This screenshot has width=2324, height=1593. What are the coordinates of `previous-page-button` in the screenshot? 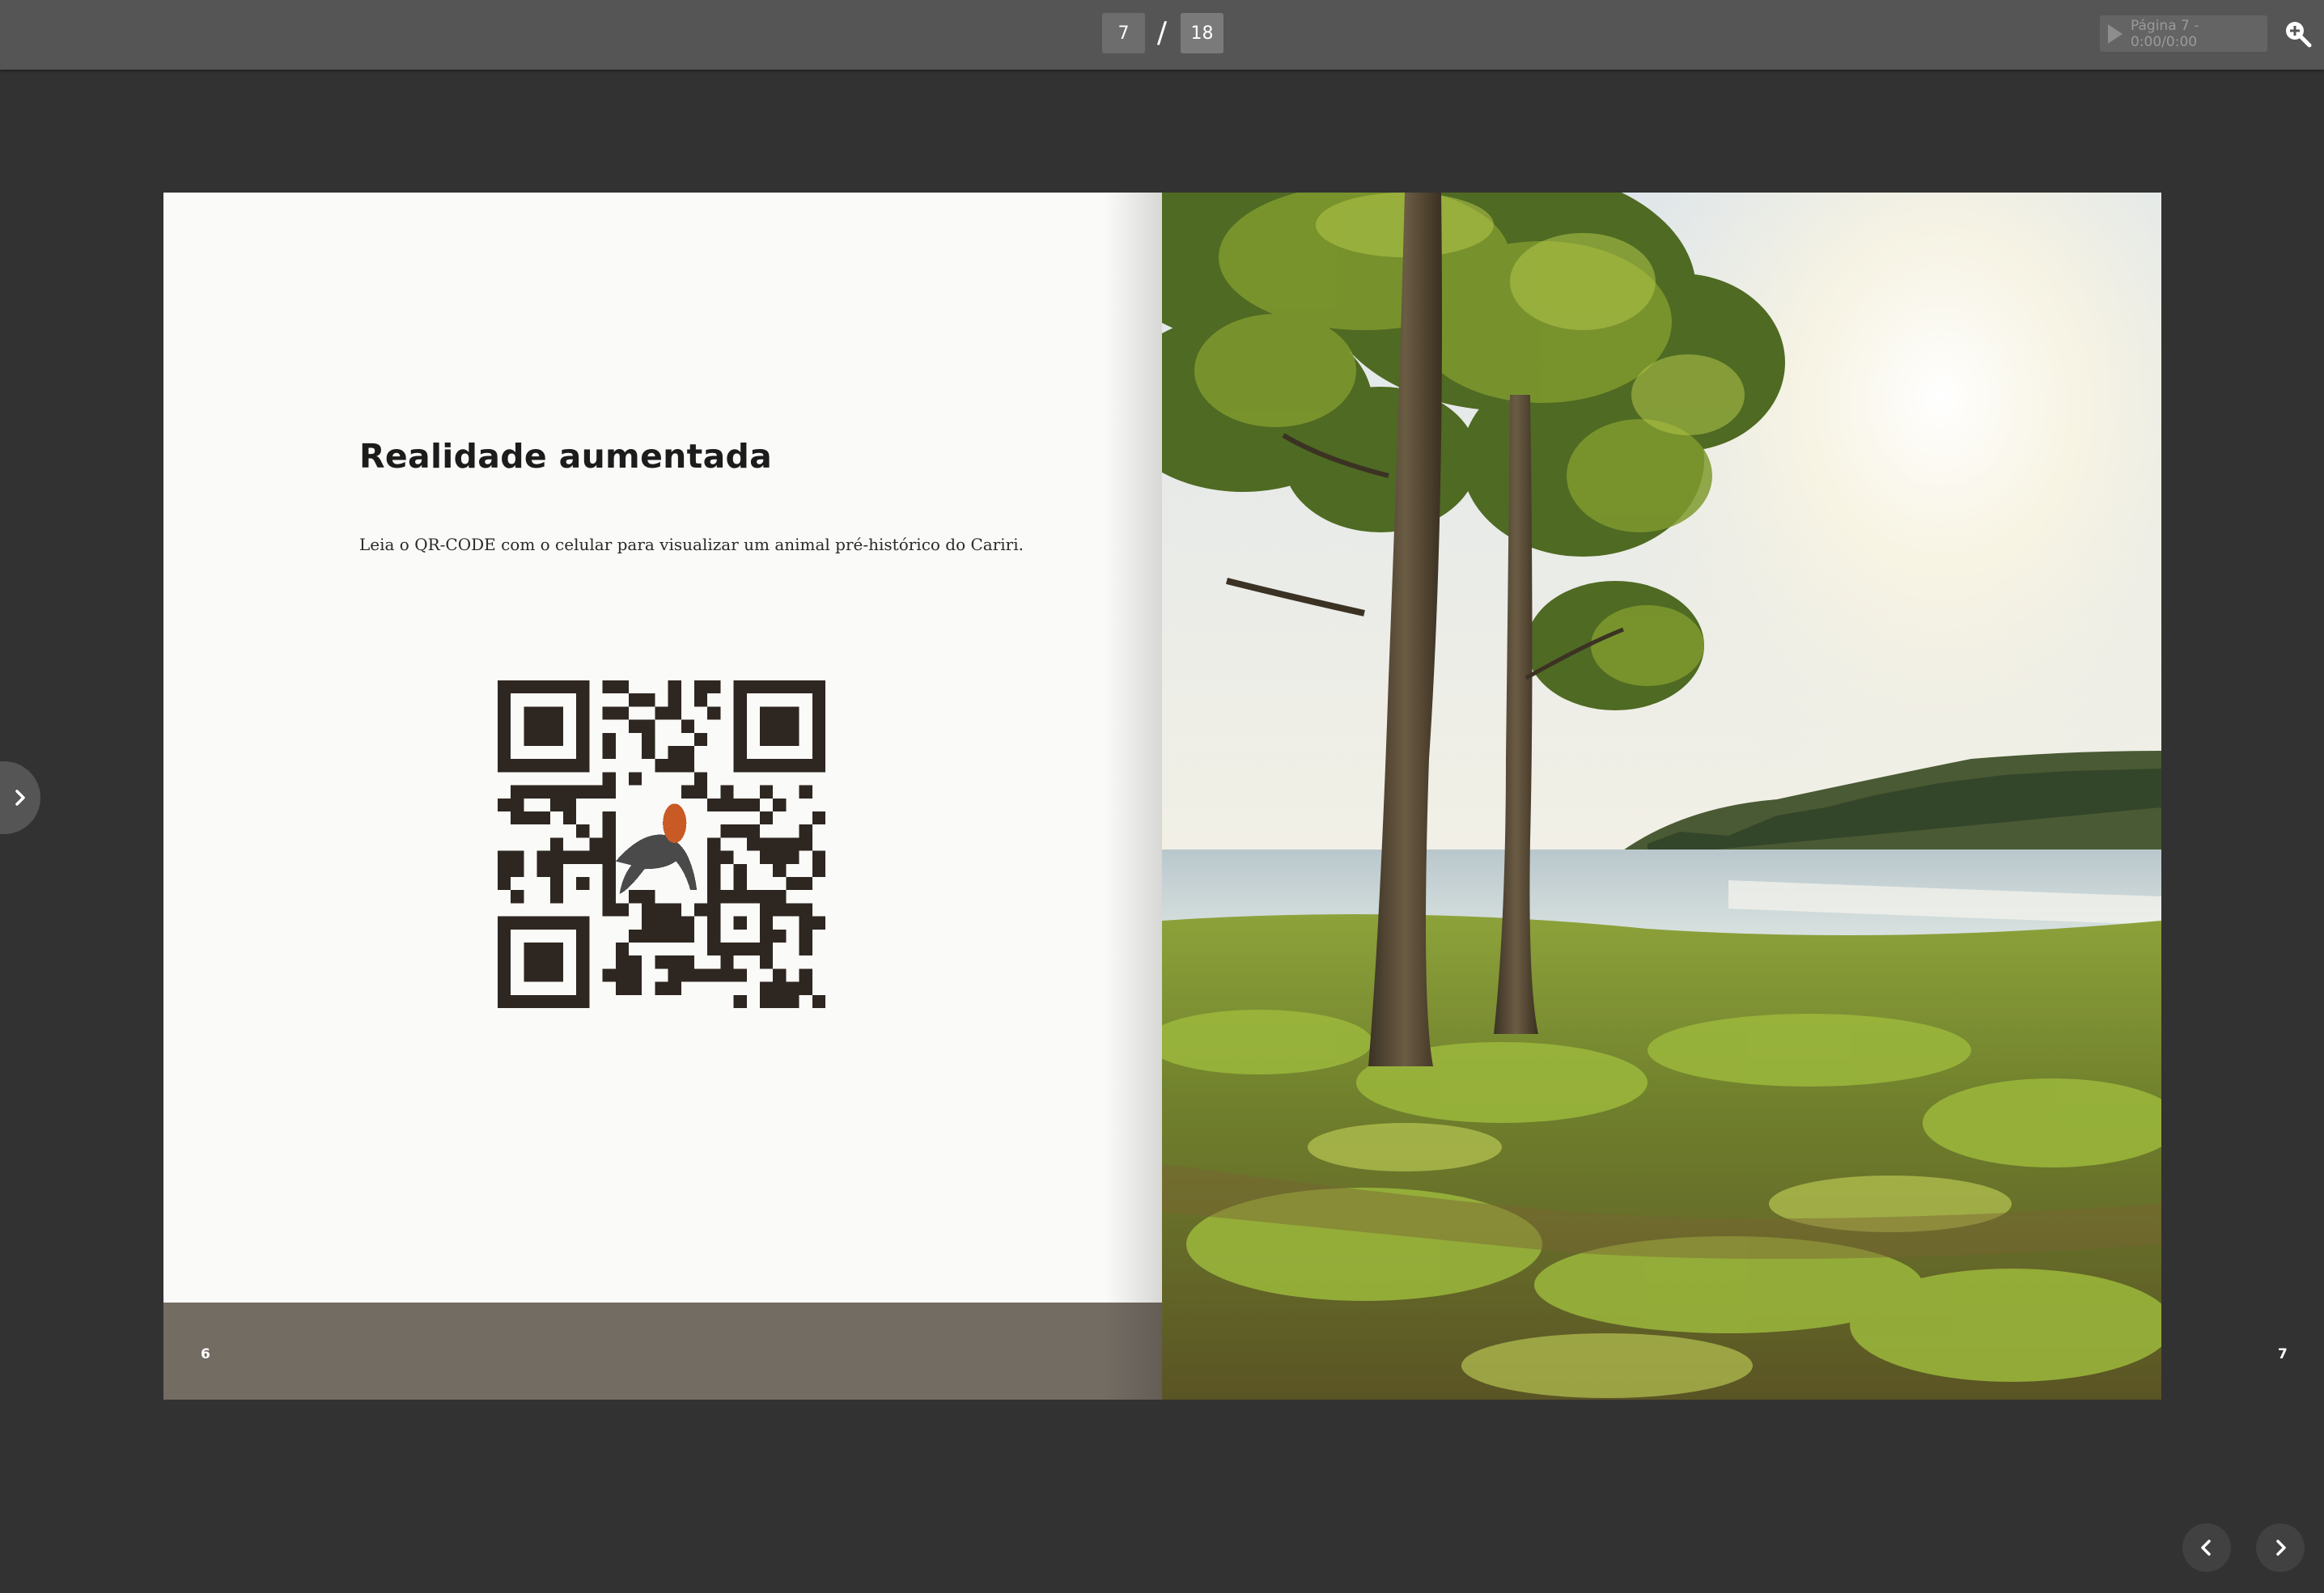 It's located at (2206, 1547).